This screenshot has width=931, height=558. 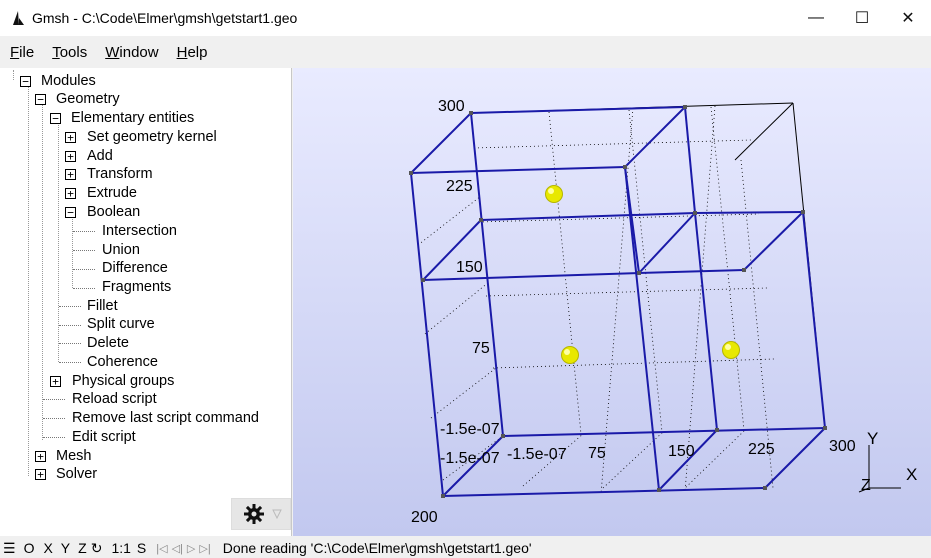 I want to click on menu-window: Window, so click(x=131, y=52).